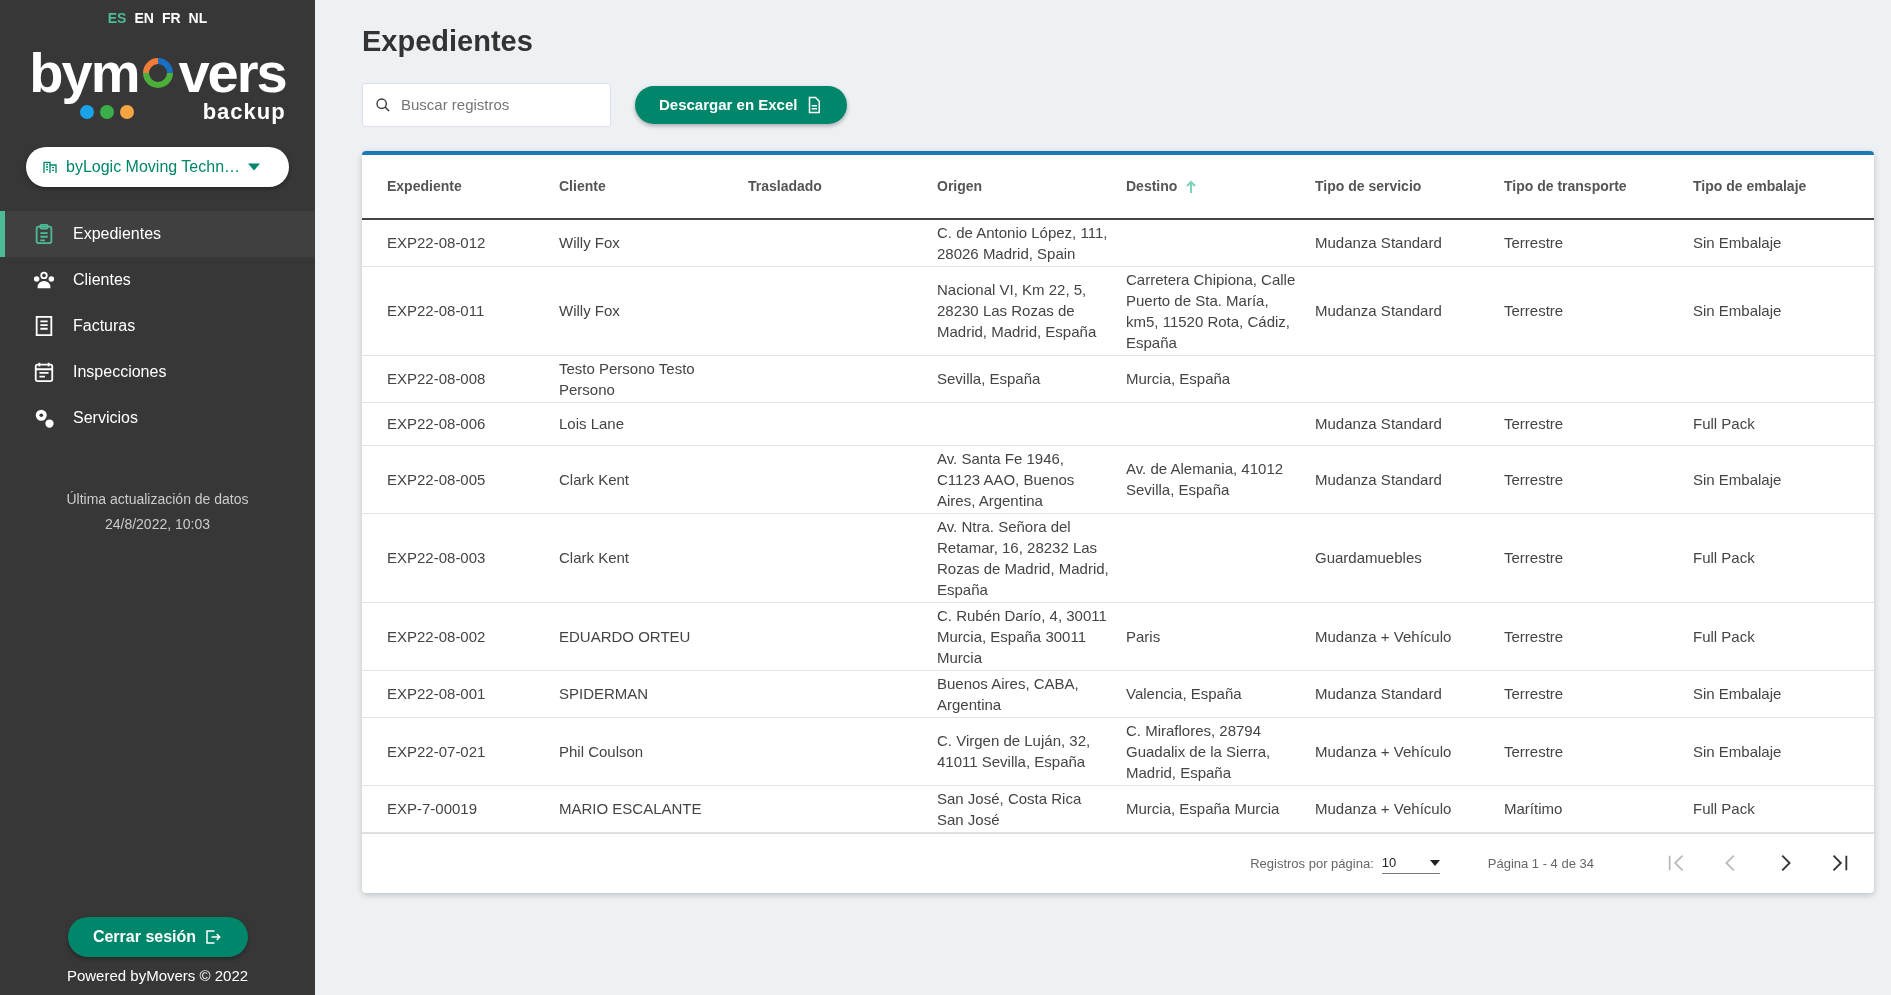  I want to click on logout-icon, so click(213, 936).